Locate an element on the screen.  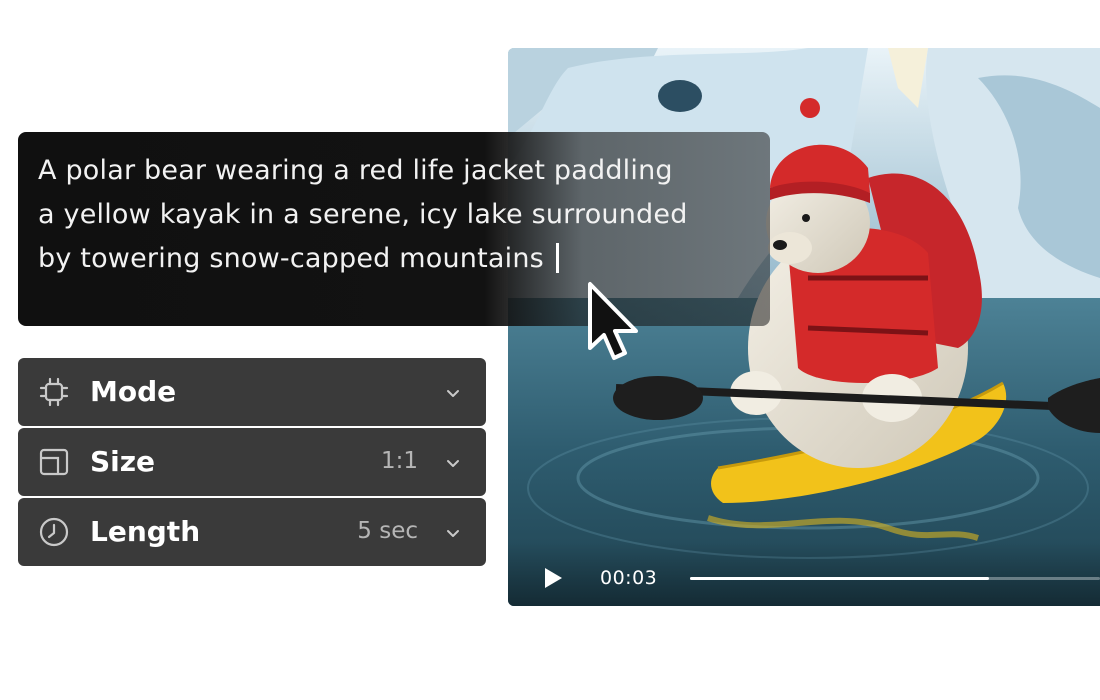
clock-icon is located at coordinates (54, 532).